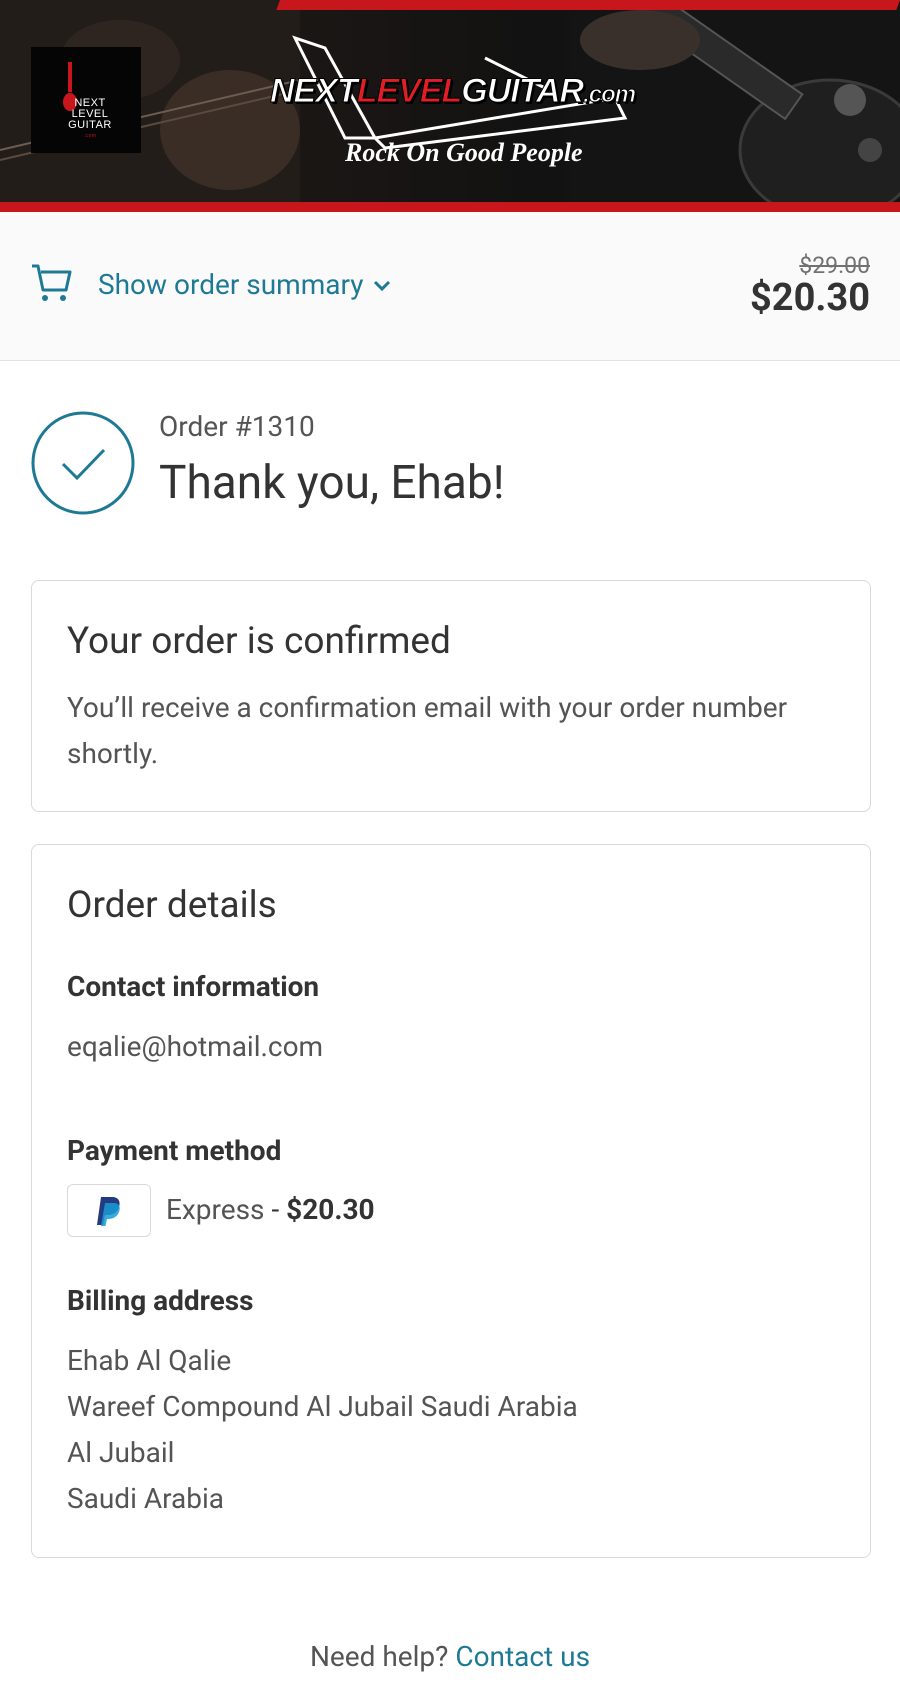  Describe the element at coordinates (453, 91) in the screenshot. I see `brand-wordmark: NEXTLEVELGUITAR.com` at that location.